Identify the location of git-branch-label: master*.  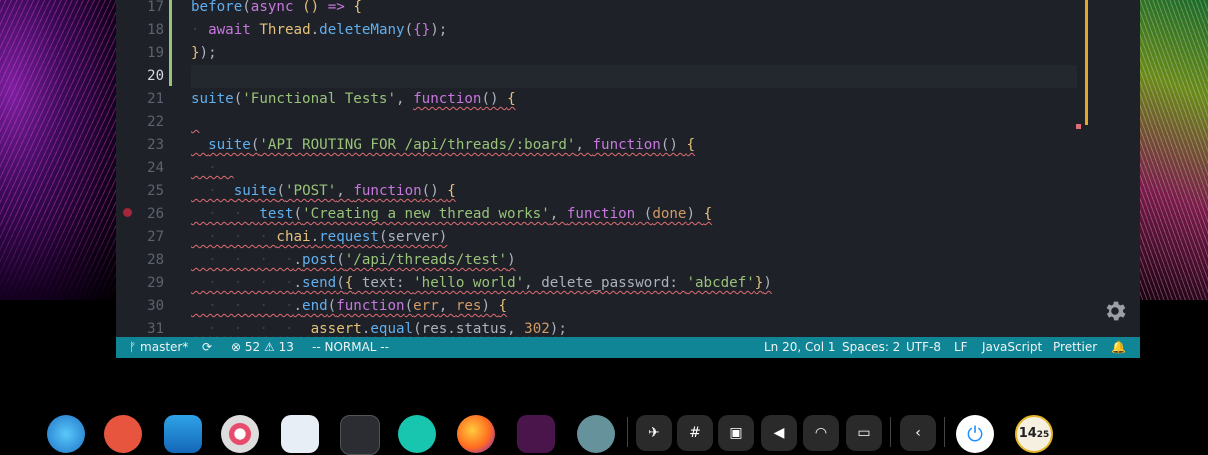
(164, 347).